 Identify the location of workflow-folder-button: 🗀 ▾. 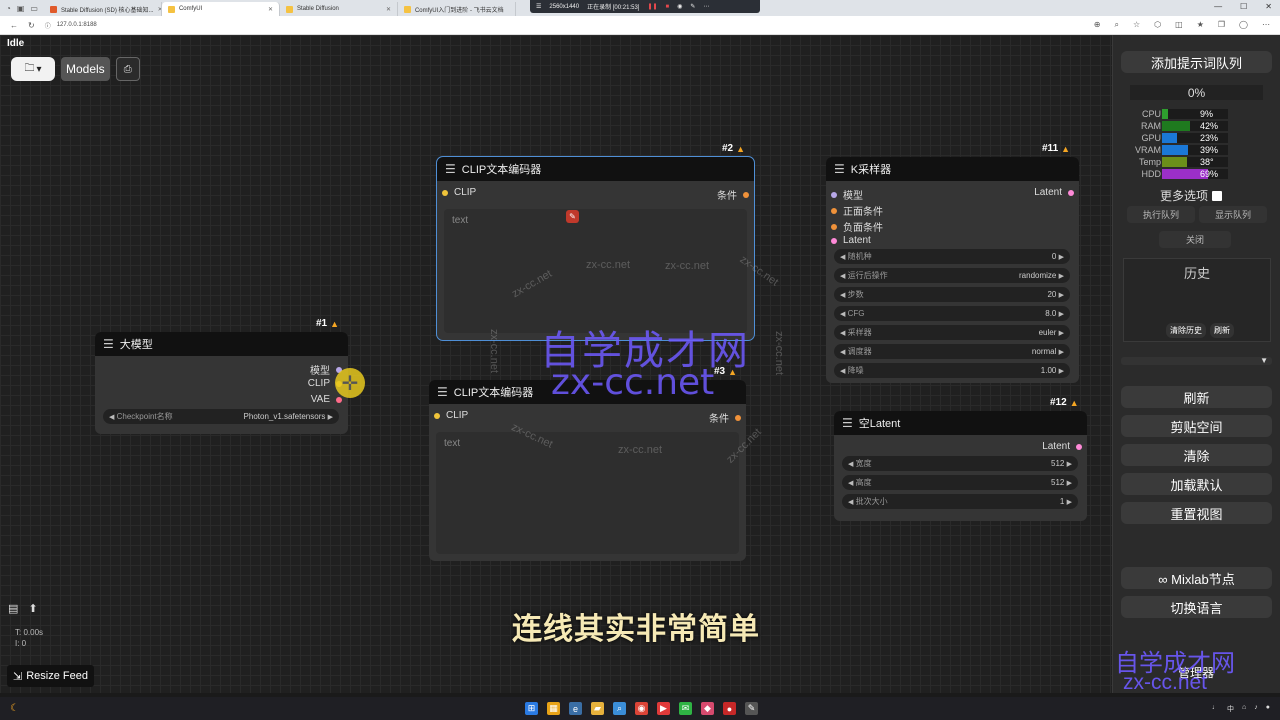
(33, 69).